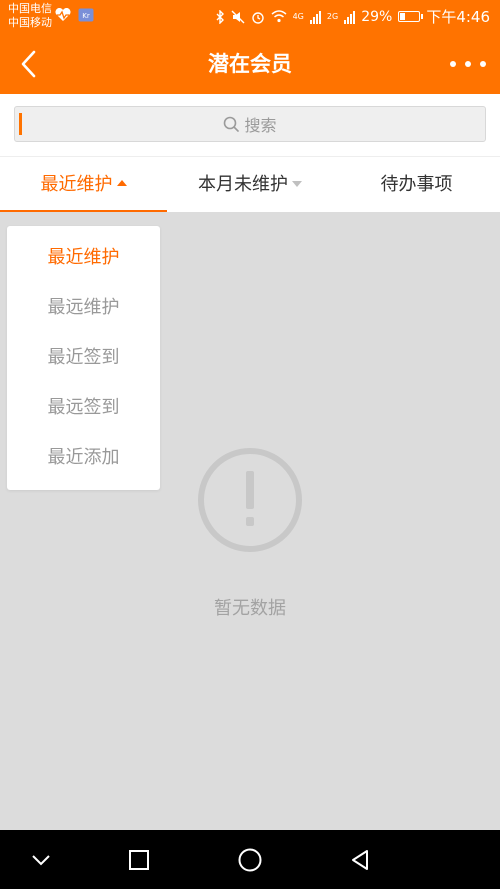  Describe the element at coordinates (298, 16) in the screenshot. I see `network-type-1: 4G` at that location.